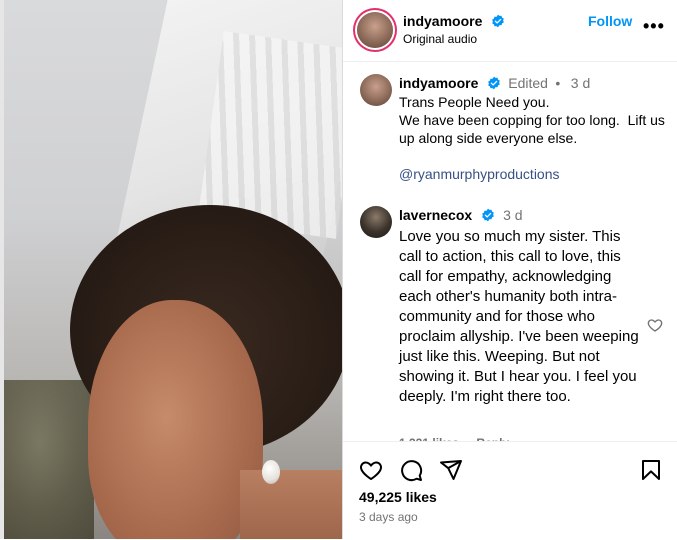 The image size is (677, 540). What do you see at coordinates (580, 83) in the screenshot?
I see `caption-time: 3 d` at bounding box center [580, 83].